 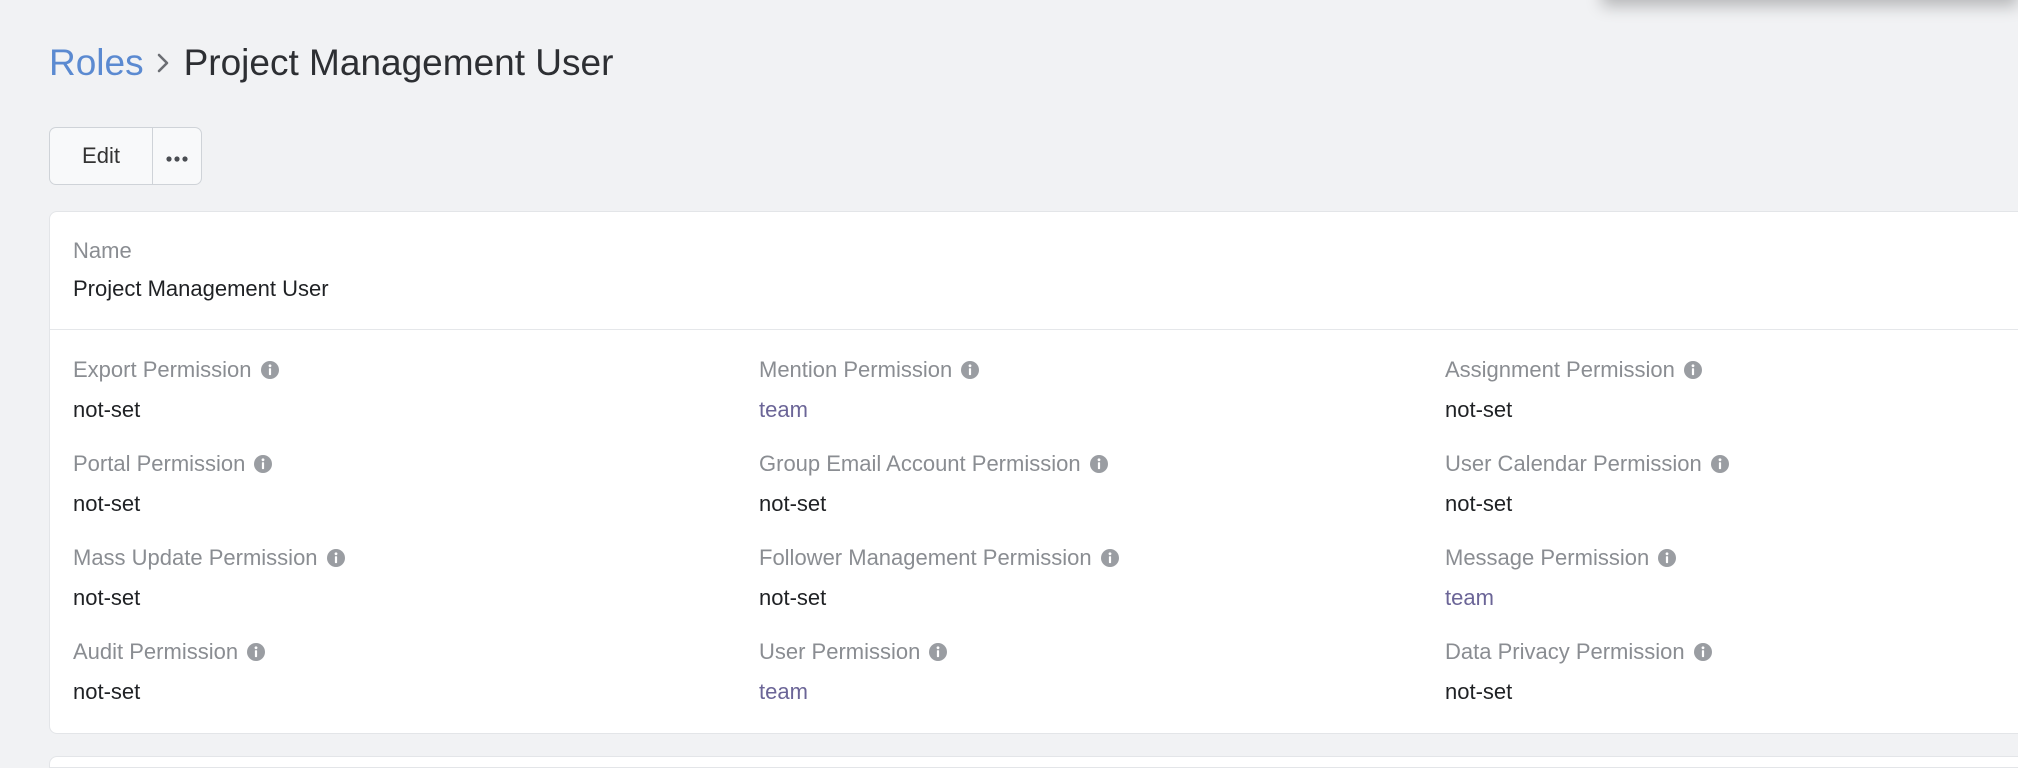 I want to click on ellipsis-icon, so click(x=177, y=156).